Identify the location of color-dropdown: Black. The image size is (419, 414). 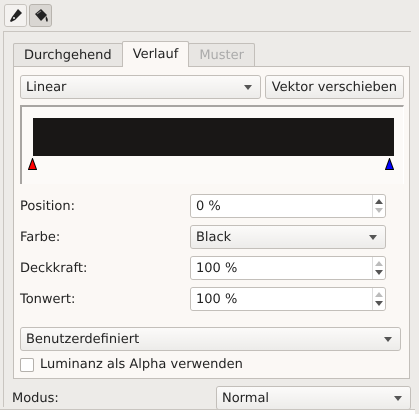
(288, 237).